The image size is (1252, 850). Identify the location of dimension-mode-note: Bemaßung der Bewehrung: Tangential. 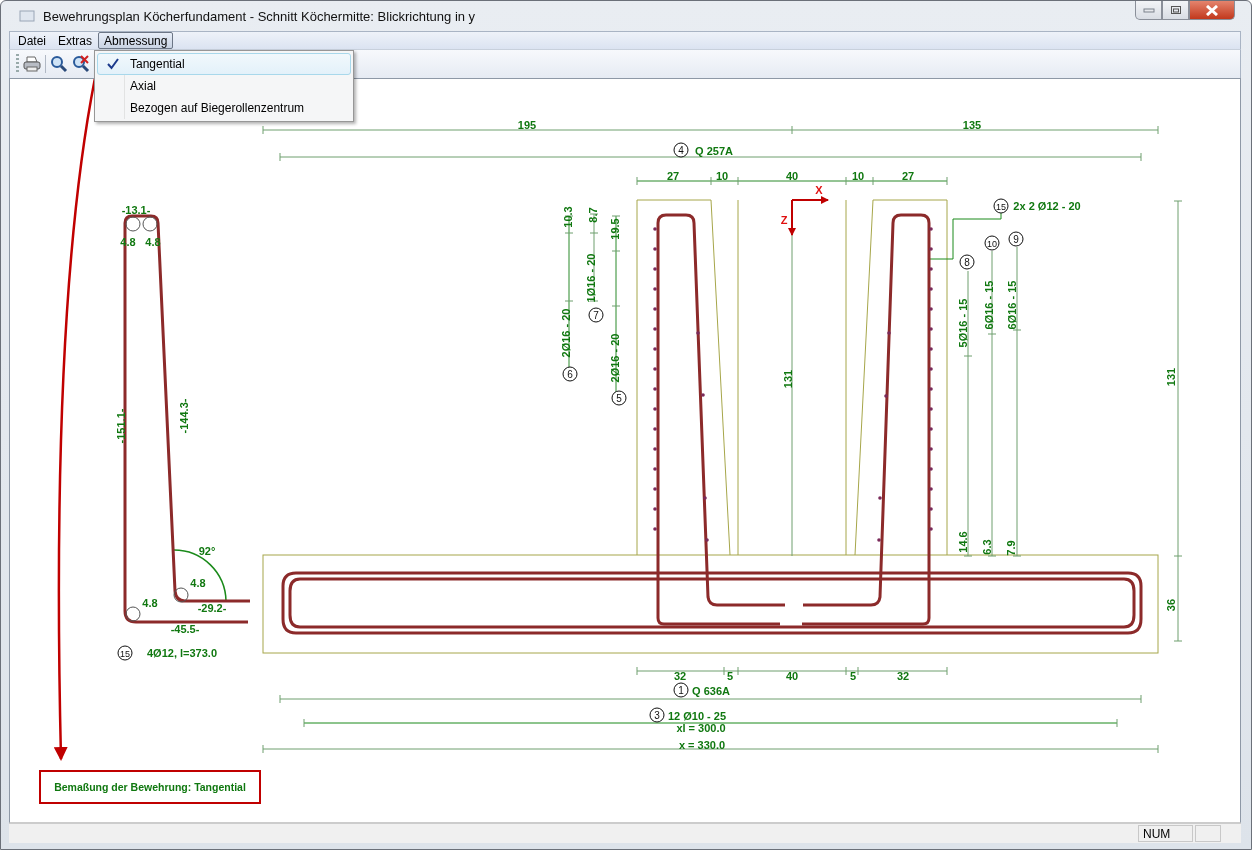
(150, 787).